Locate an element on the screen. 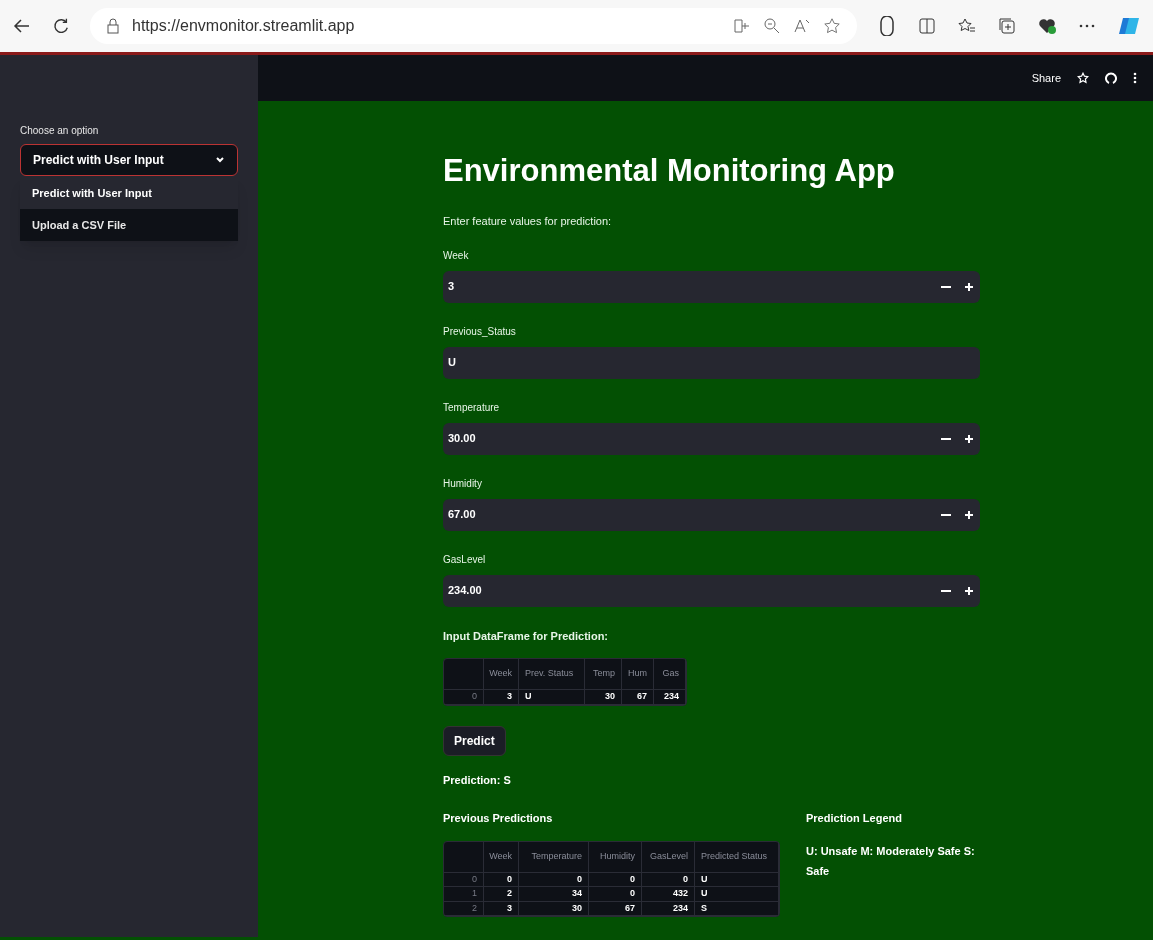 The image size is (1153, 940). field-label: Previous_Status is located at coordinates (480, 331).